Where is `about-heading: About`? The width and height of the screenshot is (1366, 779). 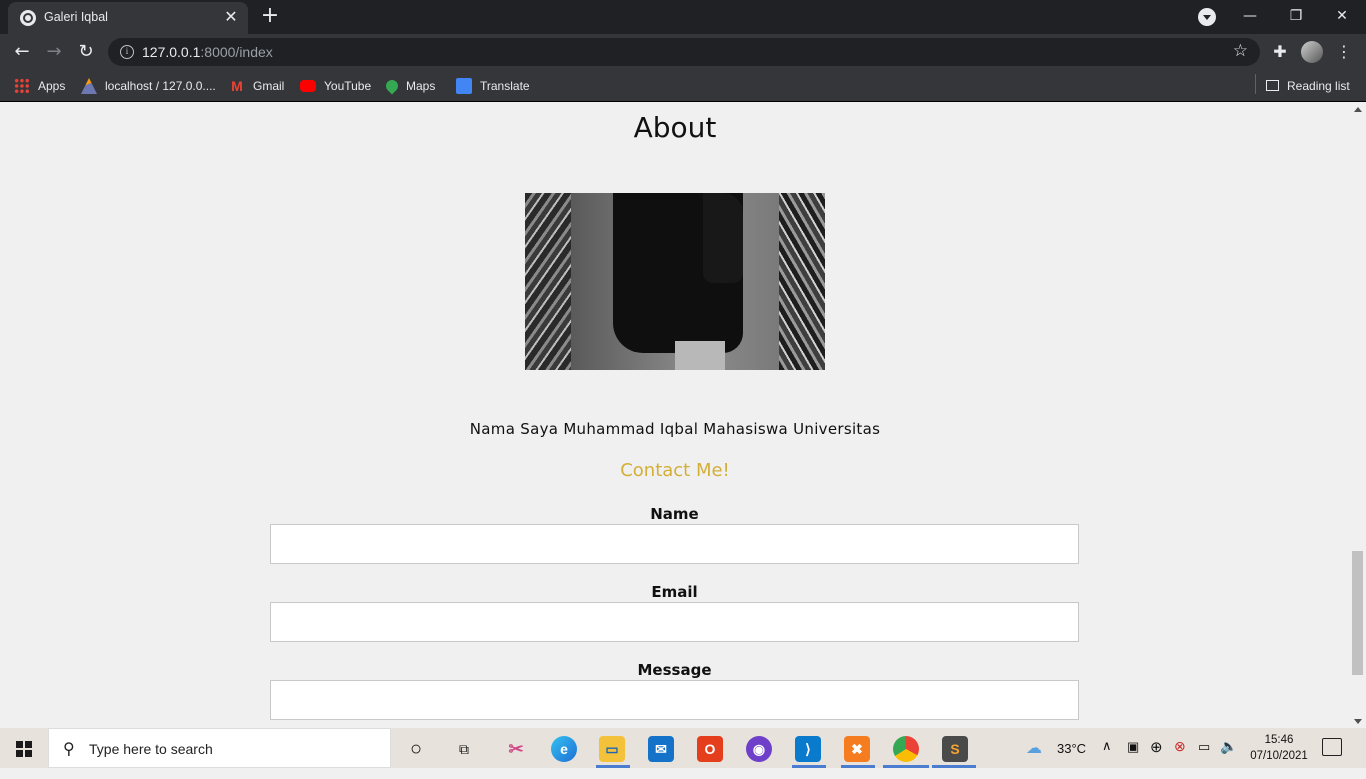
about-heading: About is located at coordinates (675, 127).